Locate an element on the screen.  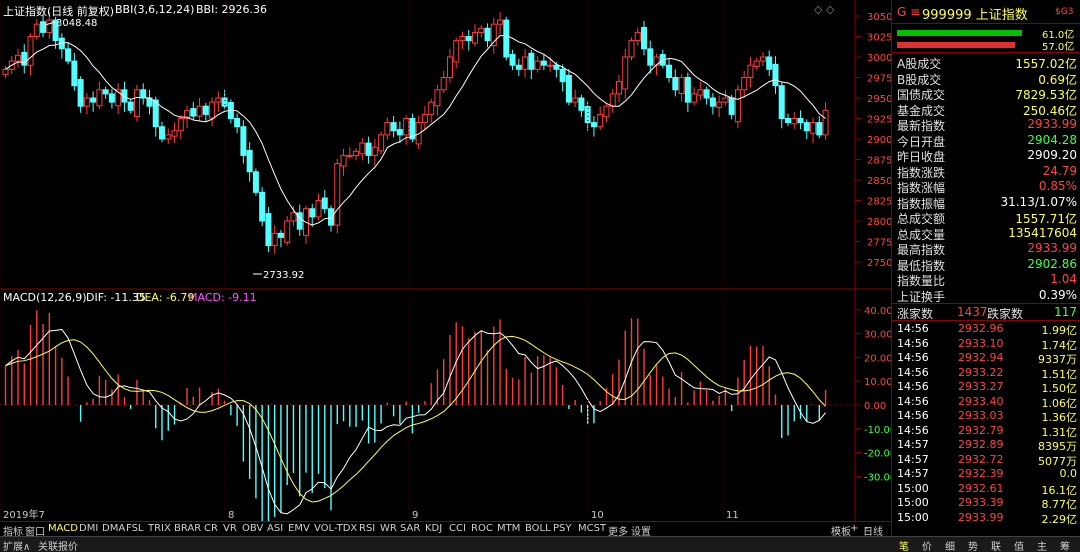
zoom-out-icon: - is located at coordinates (867, 528).